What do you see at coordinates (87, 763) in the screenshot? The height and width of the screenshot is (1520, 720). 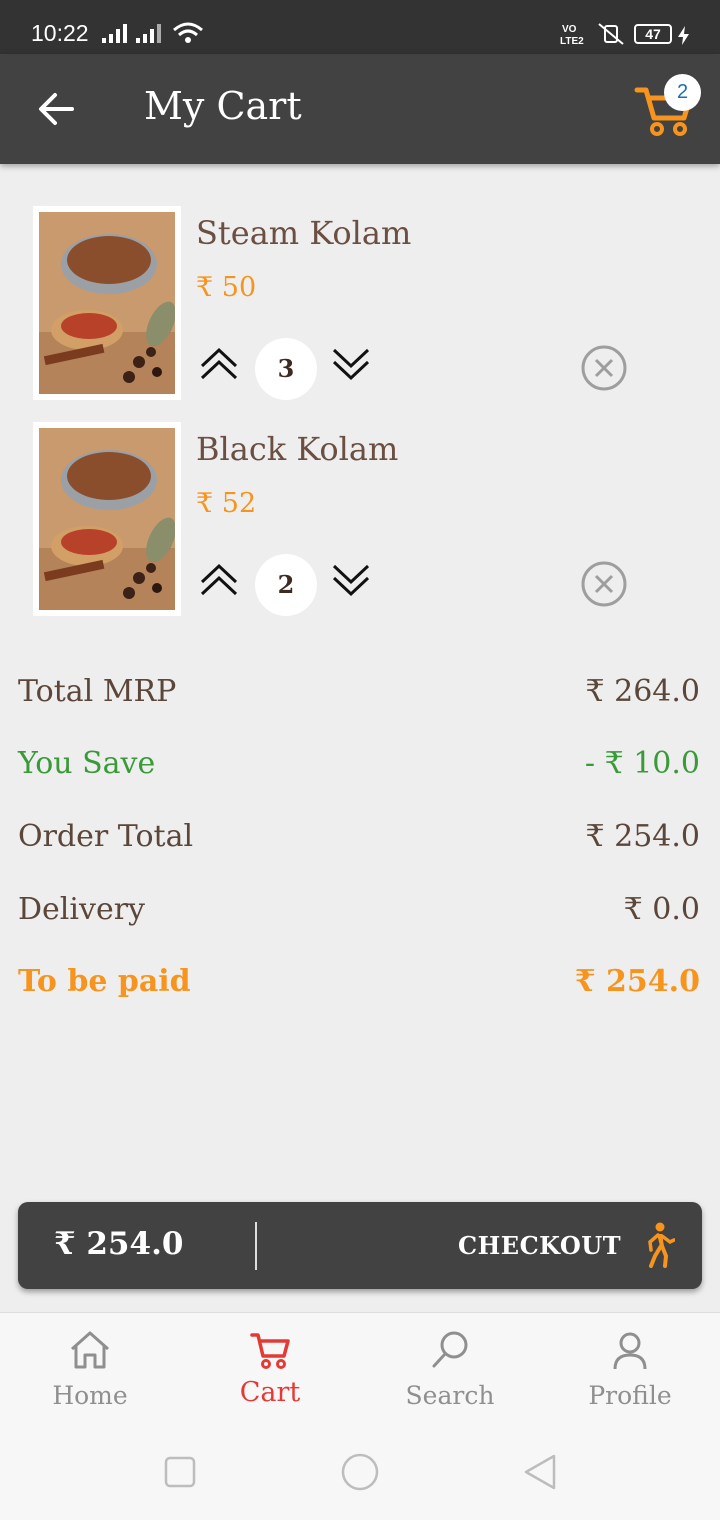 I see `you-save-label: You Save` at bounding box center [87, 763].